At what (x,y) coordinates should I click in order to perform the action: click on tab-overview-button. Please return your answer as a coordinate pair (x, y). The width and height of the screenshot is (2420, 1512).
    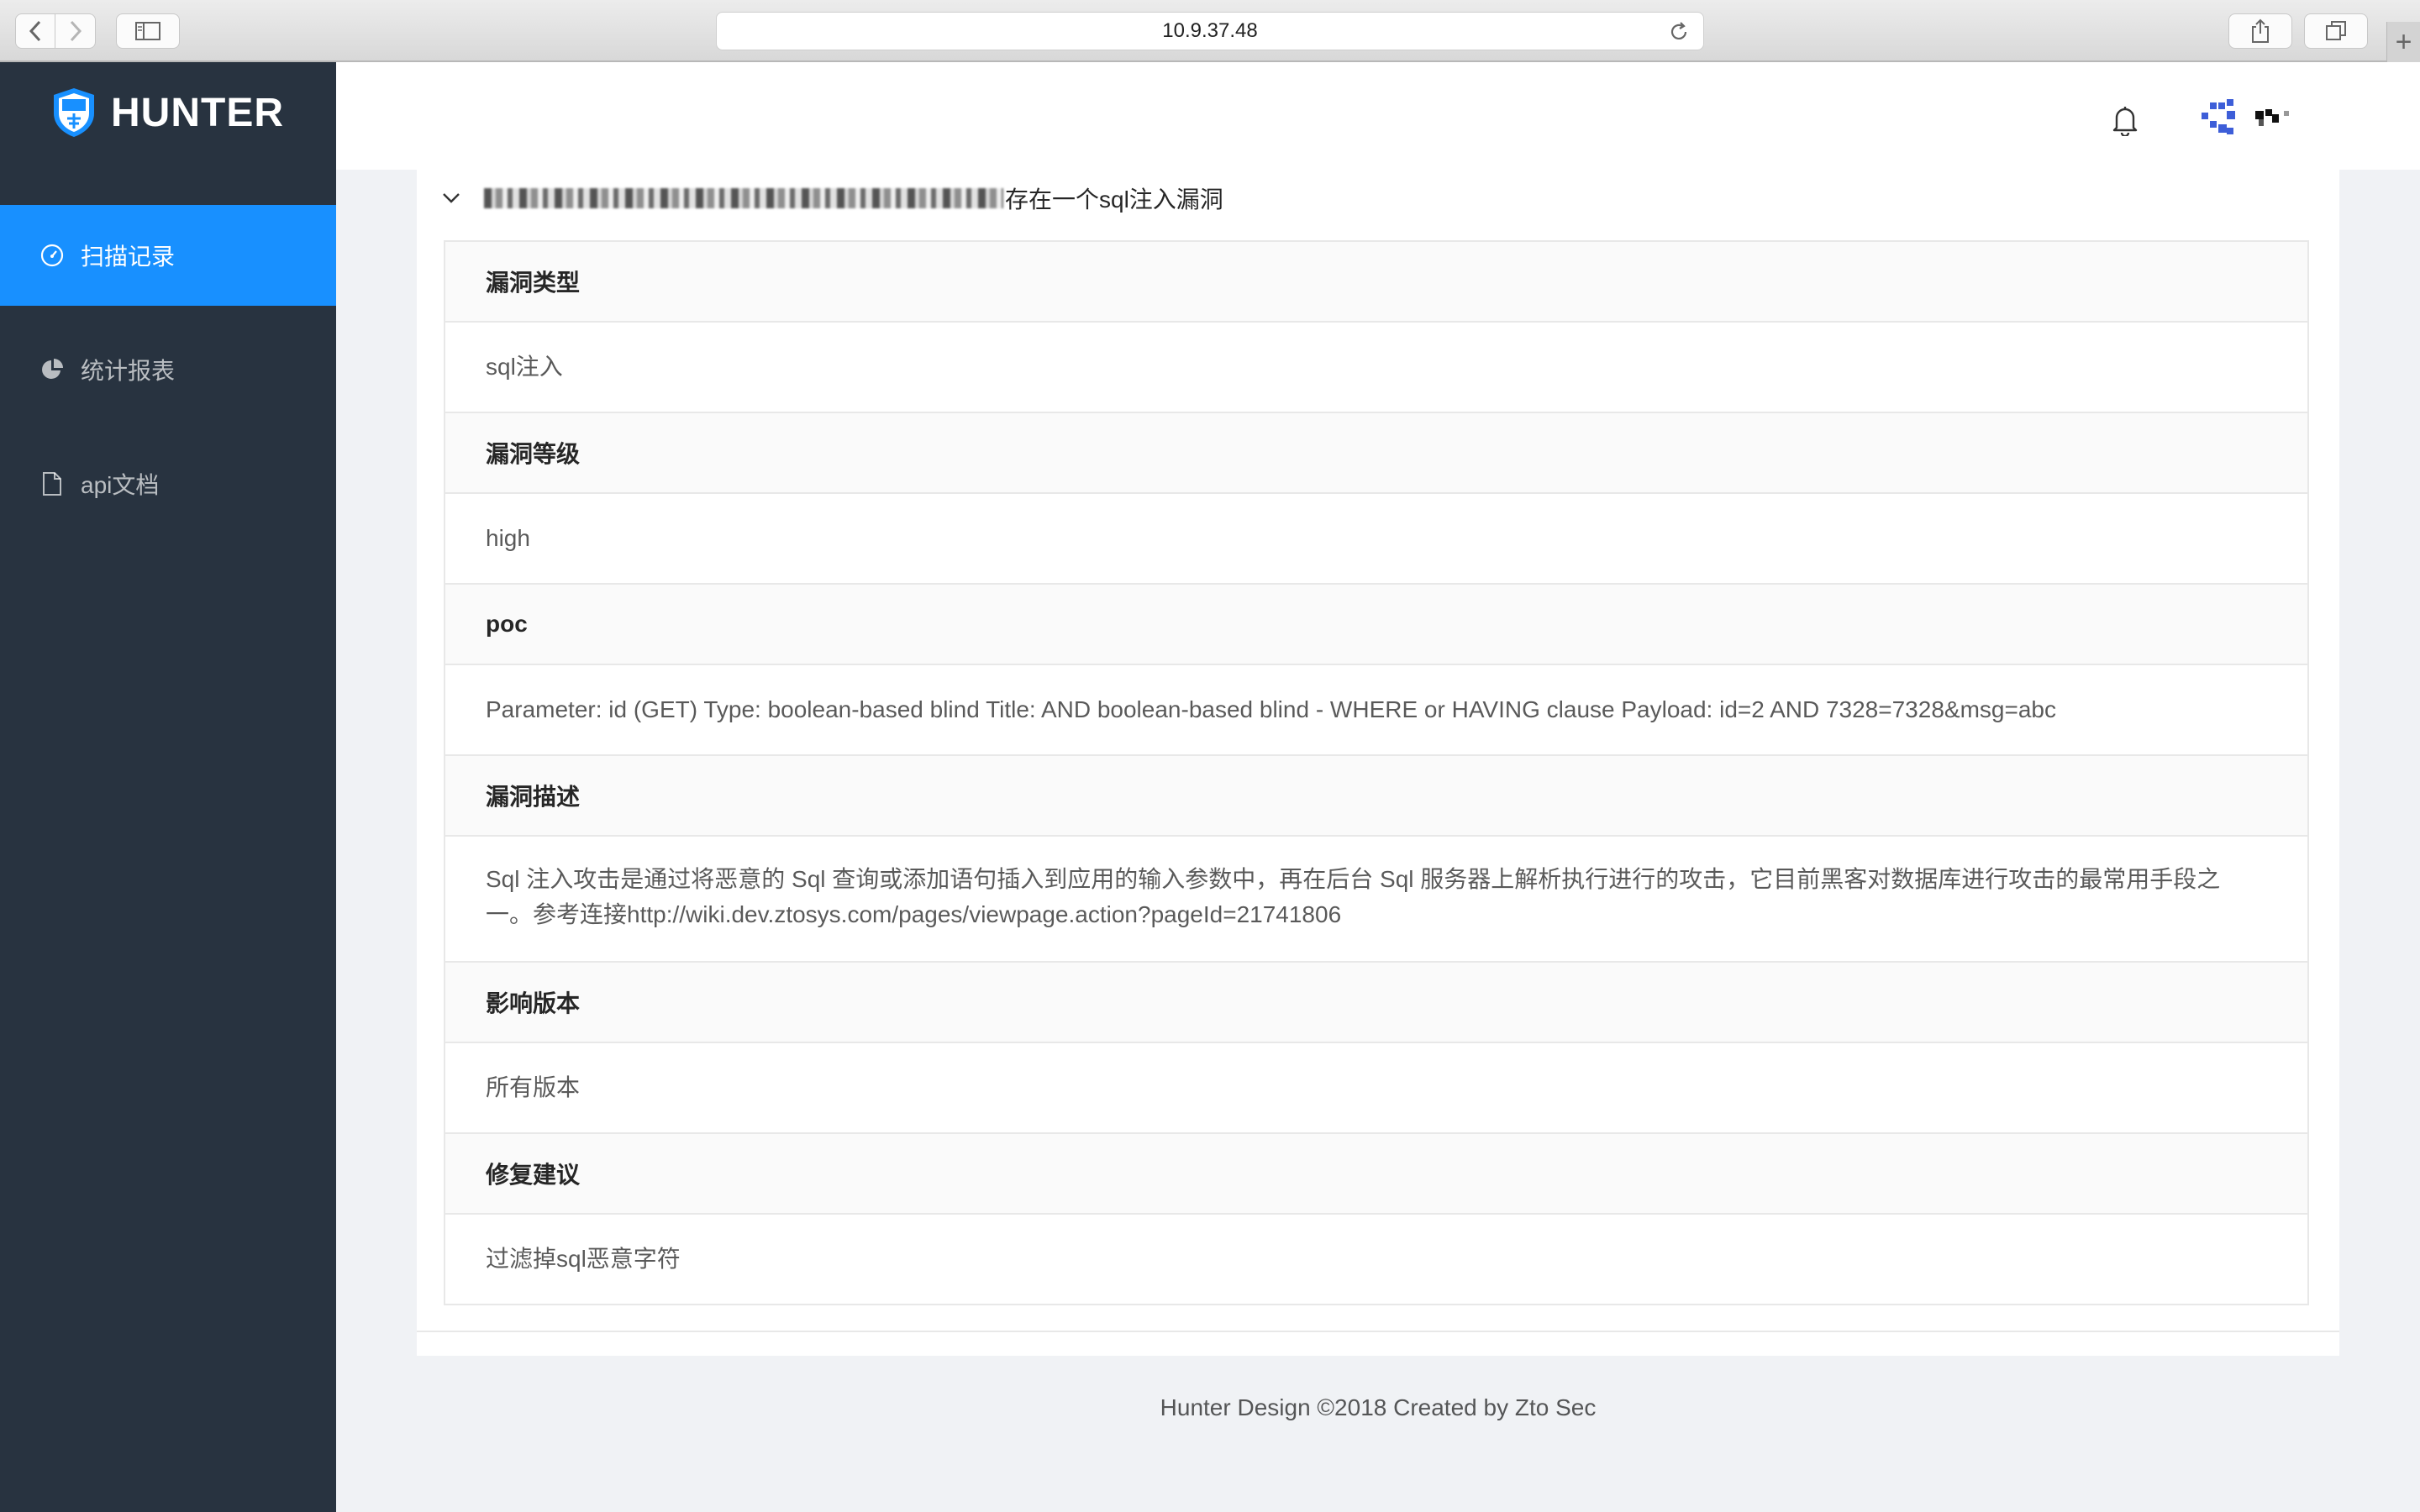
    Looking at the image, I should click on (2336, 31).